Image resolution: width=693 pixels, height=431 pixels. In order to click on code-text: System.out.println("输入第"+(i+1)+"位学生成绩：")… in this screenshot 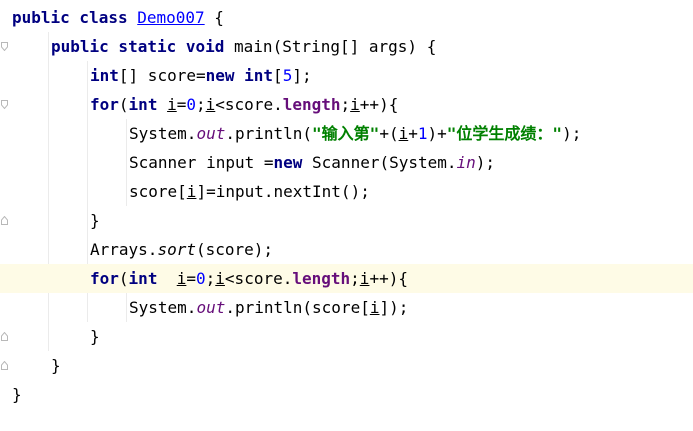, I will do `click(355, 133)`.